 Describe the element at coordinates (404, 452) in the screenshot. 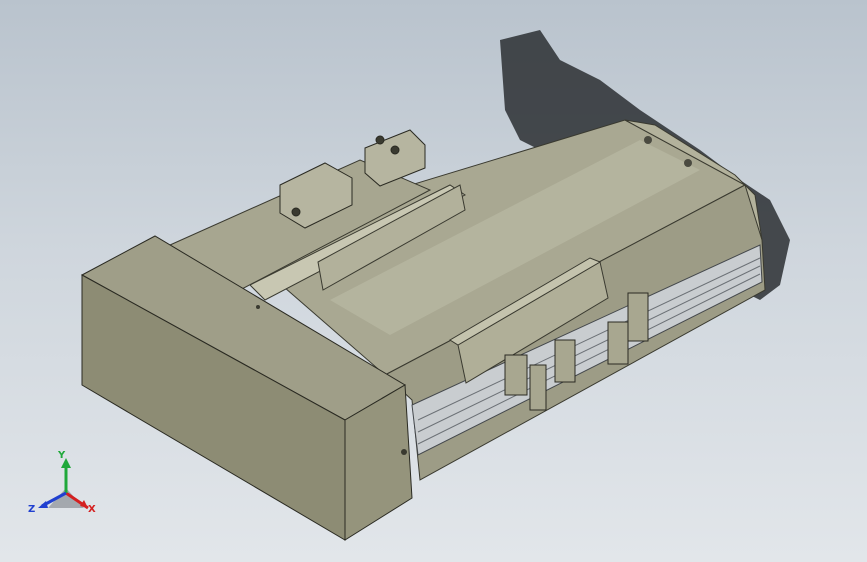

I see `housing-screw` at that location.